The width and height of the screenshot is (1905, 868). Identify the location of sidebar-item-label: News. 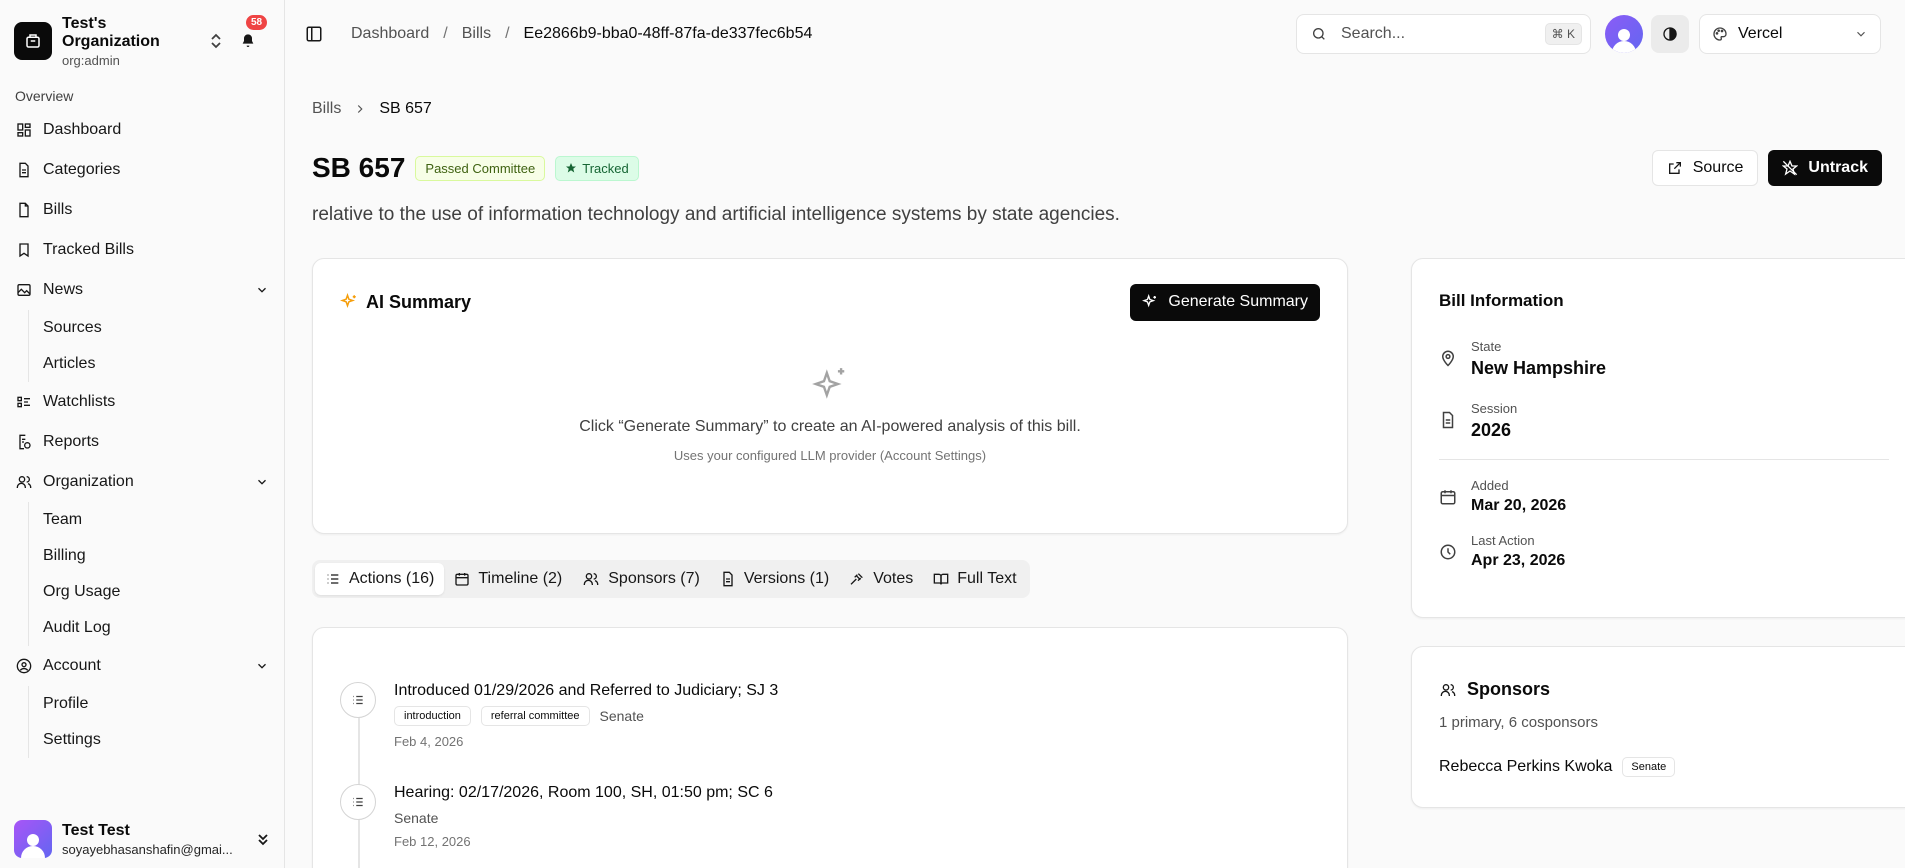
(63, 289).